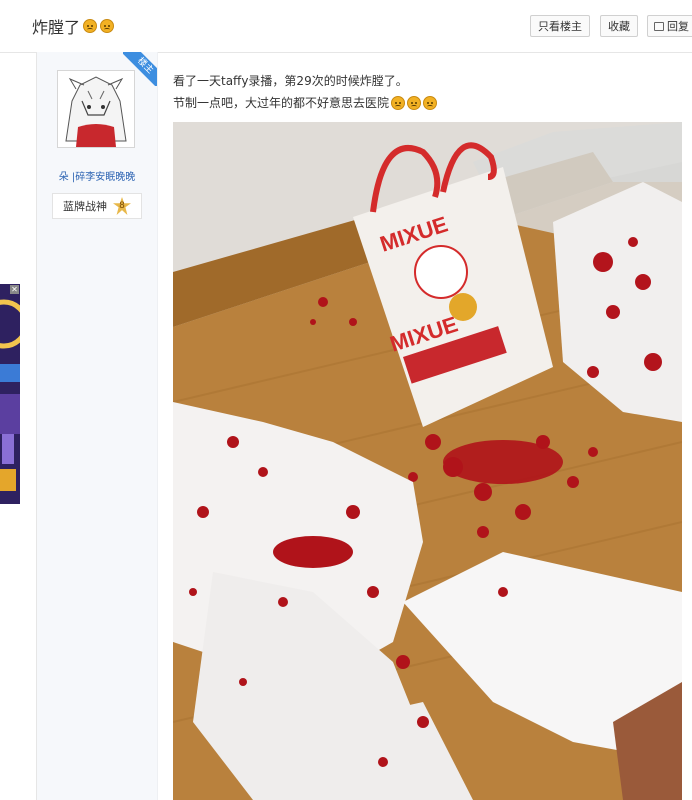 Image resolution: width=692 pixels, height=800 pixels. I want to click on reply-button: 回复, so click(669, 26).